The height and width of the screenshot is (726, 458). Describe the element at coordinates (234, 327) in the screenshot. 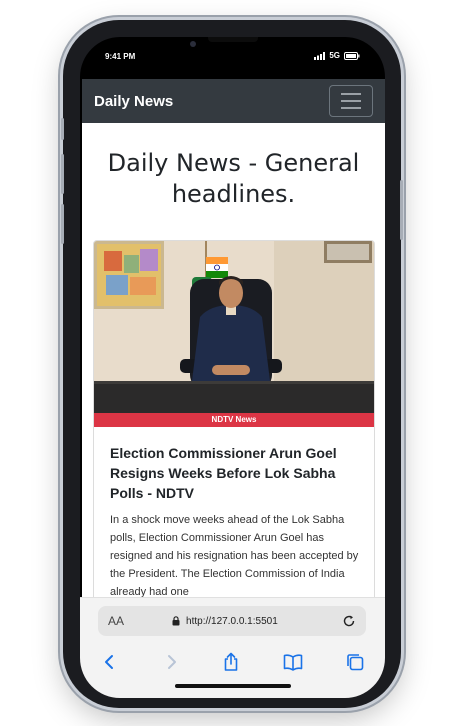

I see `article-image` at that location.